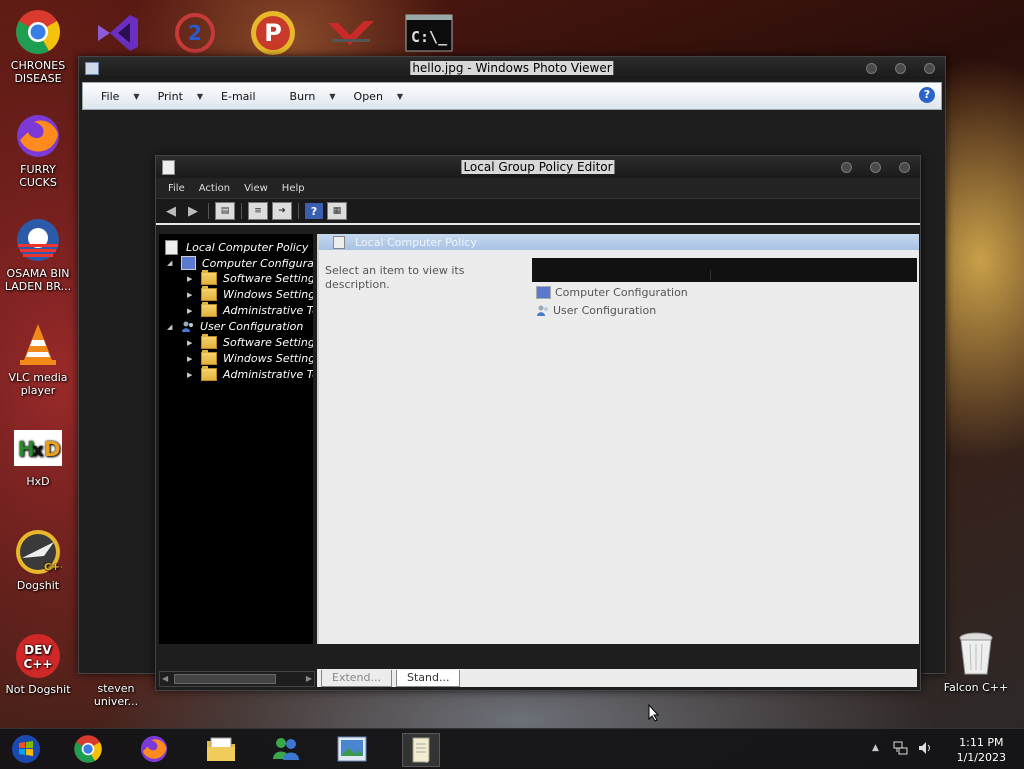  What do you see at coordinates (117, 33) in the screenshot?
I see `visual-studio-icon` at bounding box center [117, 33].